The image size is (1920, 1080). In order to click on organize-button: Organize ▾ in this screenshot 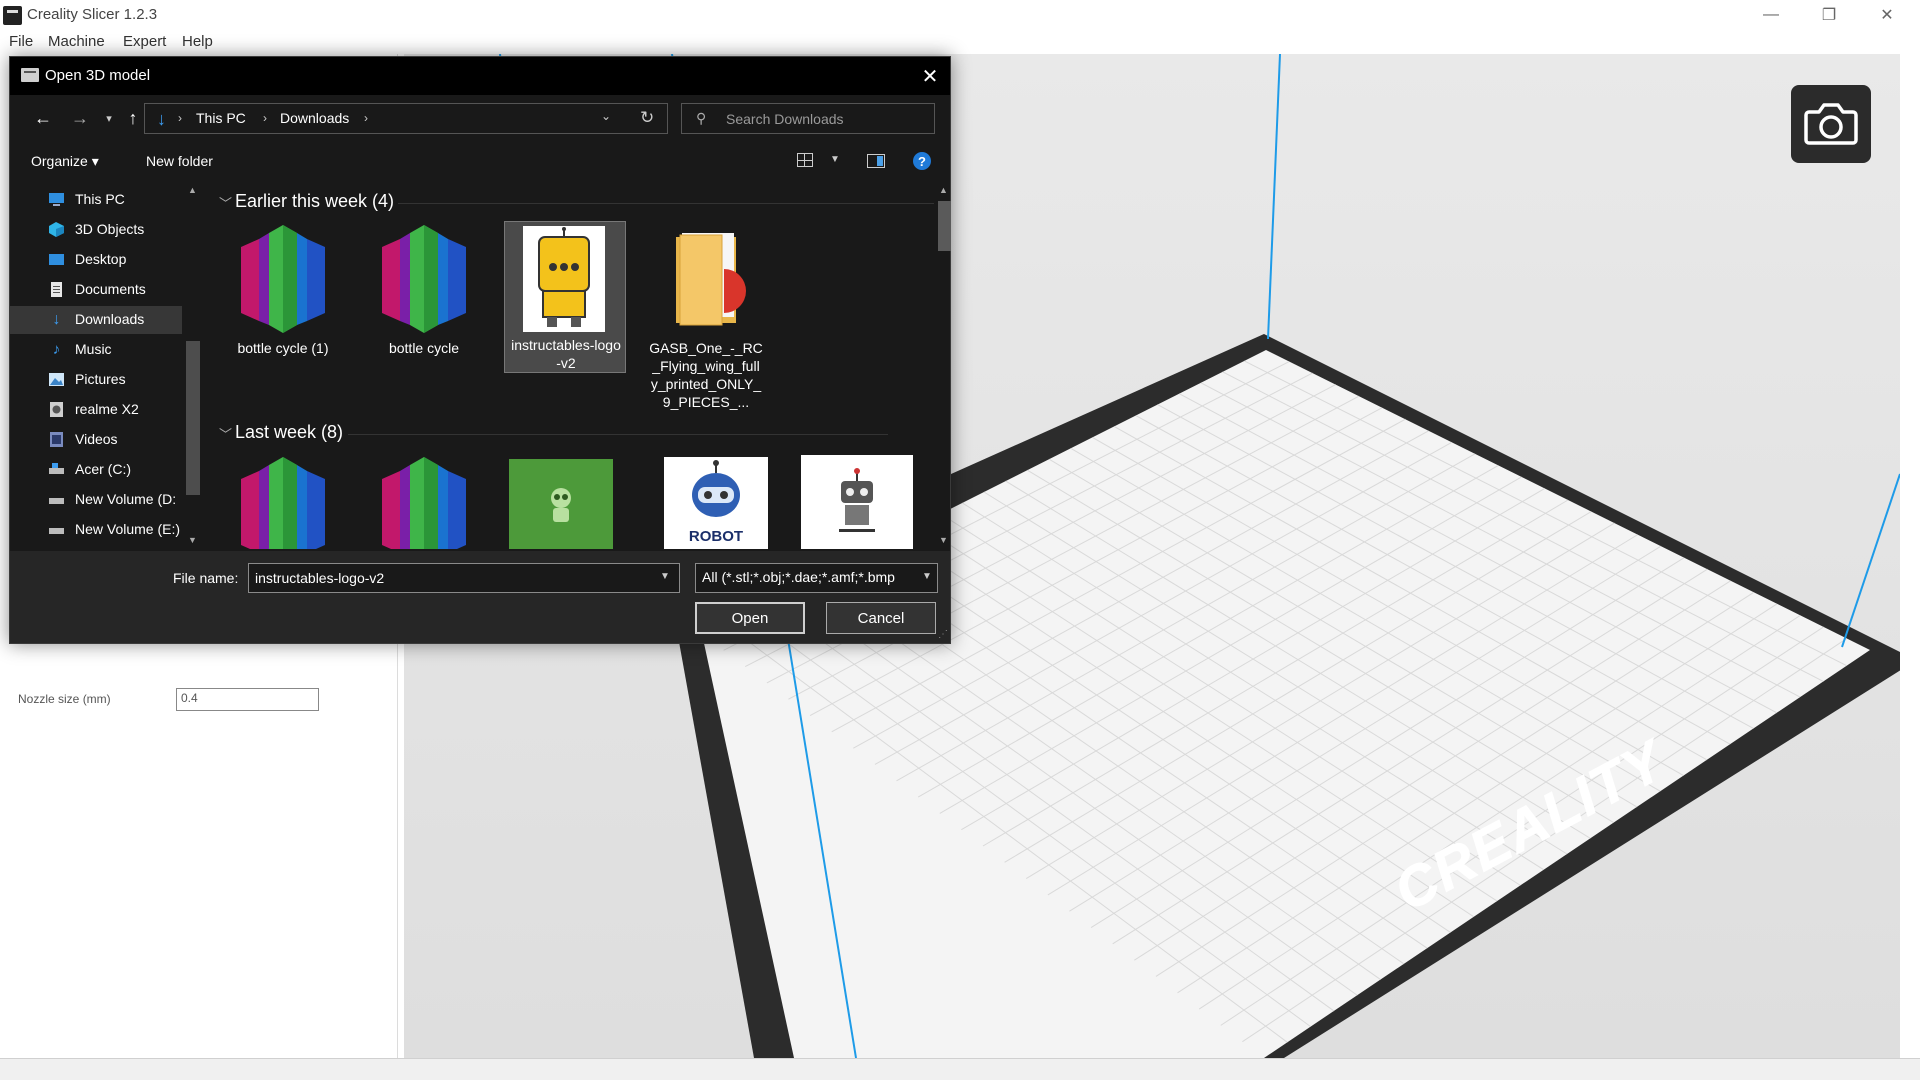, I will do `click(65, 161)`.